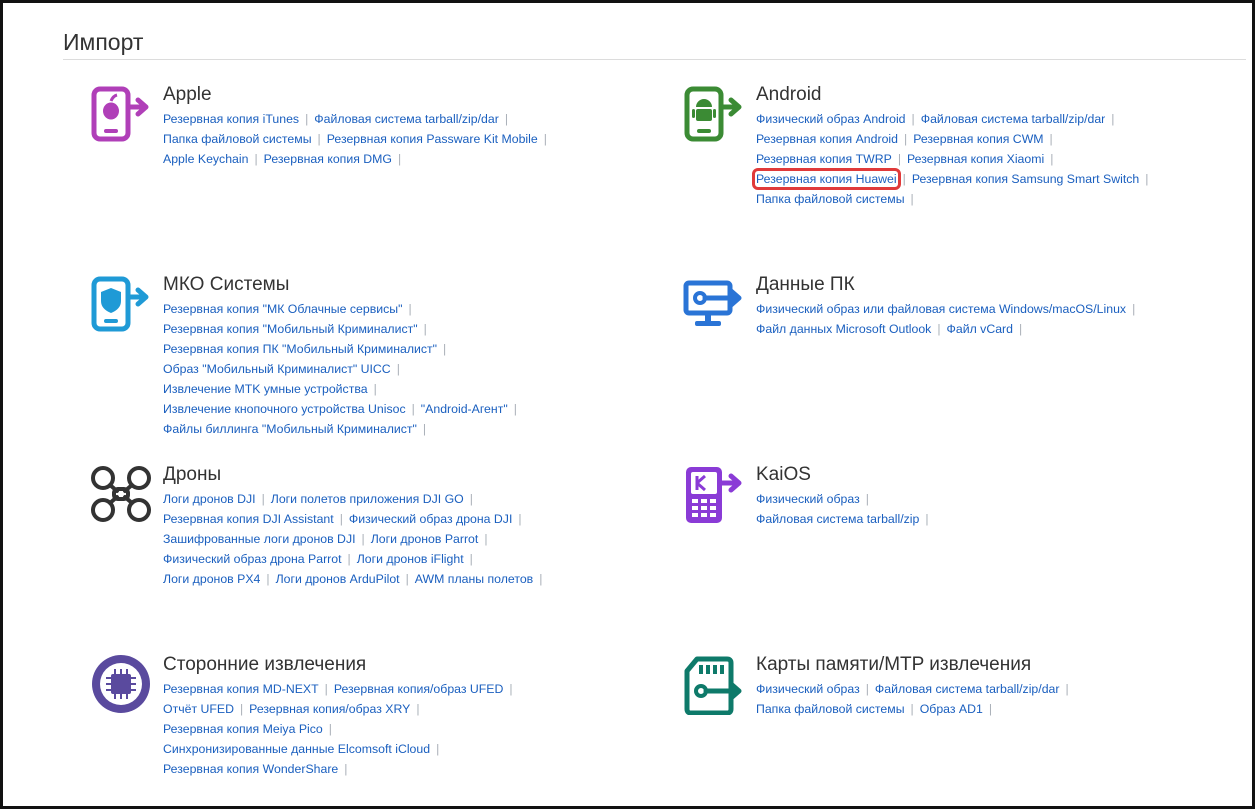 The height and width of the screenshot is (809, 1255). Describe the element at coordinates (290, 429) in the screenshot. I see `import-link: Файлы биллинга "Мобильный Криминалист"` at that location.